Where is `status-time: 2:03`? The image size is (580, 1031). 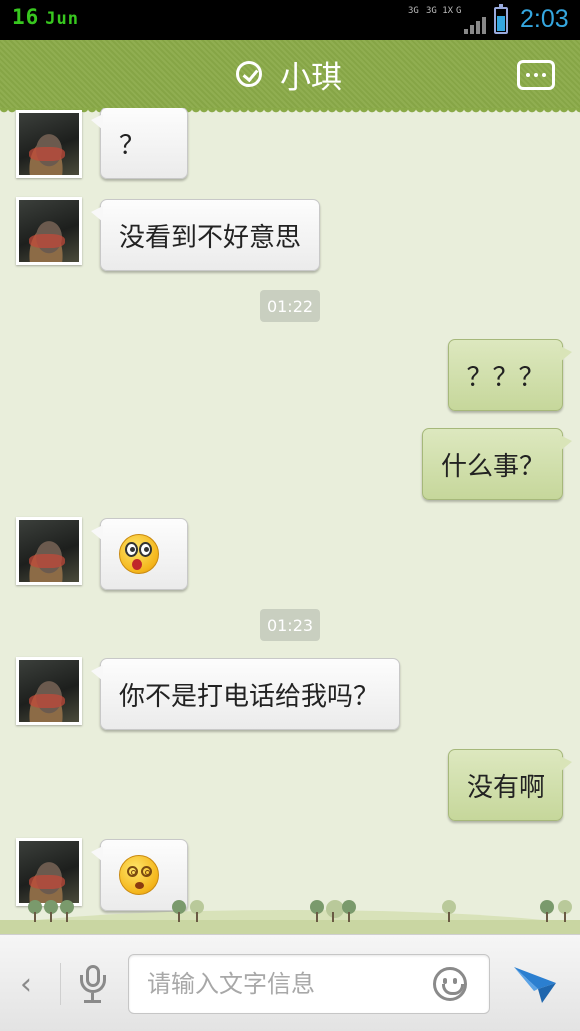 status-time: 2:03 is located at coordinates (544, 19).